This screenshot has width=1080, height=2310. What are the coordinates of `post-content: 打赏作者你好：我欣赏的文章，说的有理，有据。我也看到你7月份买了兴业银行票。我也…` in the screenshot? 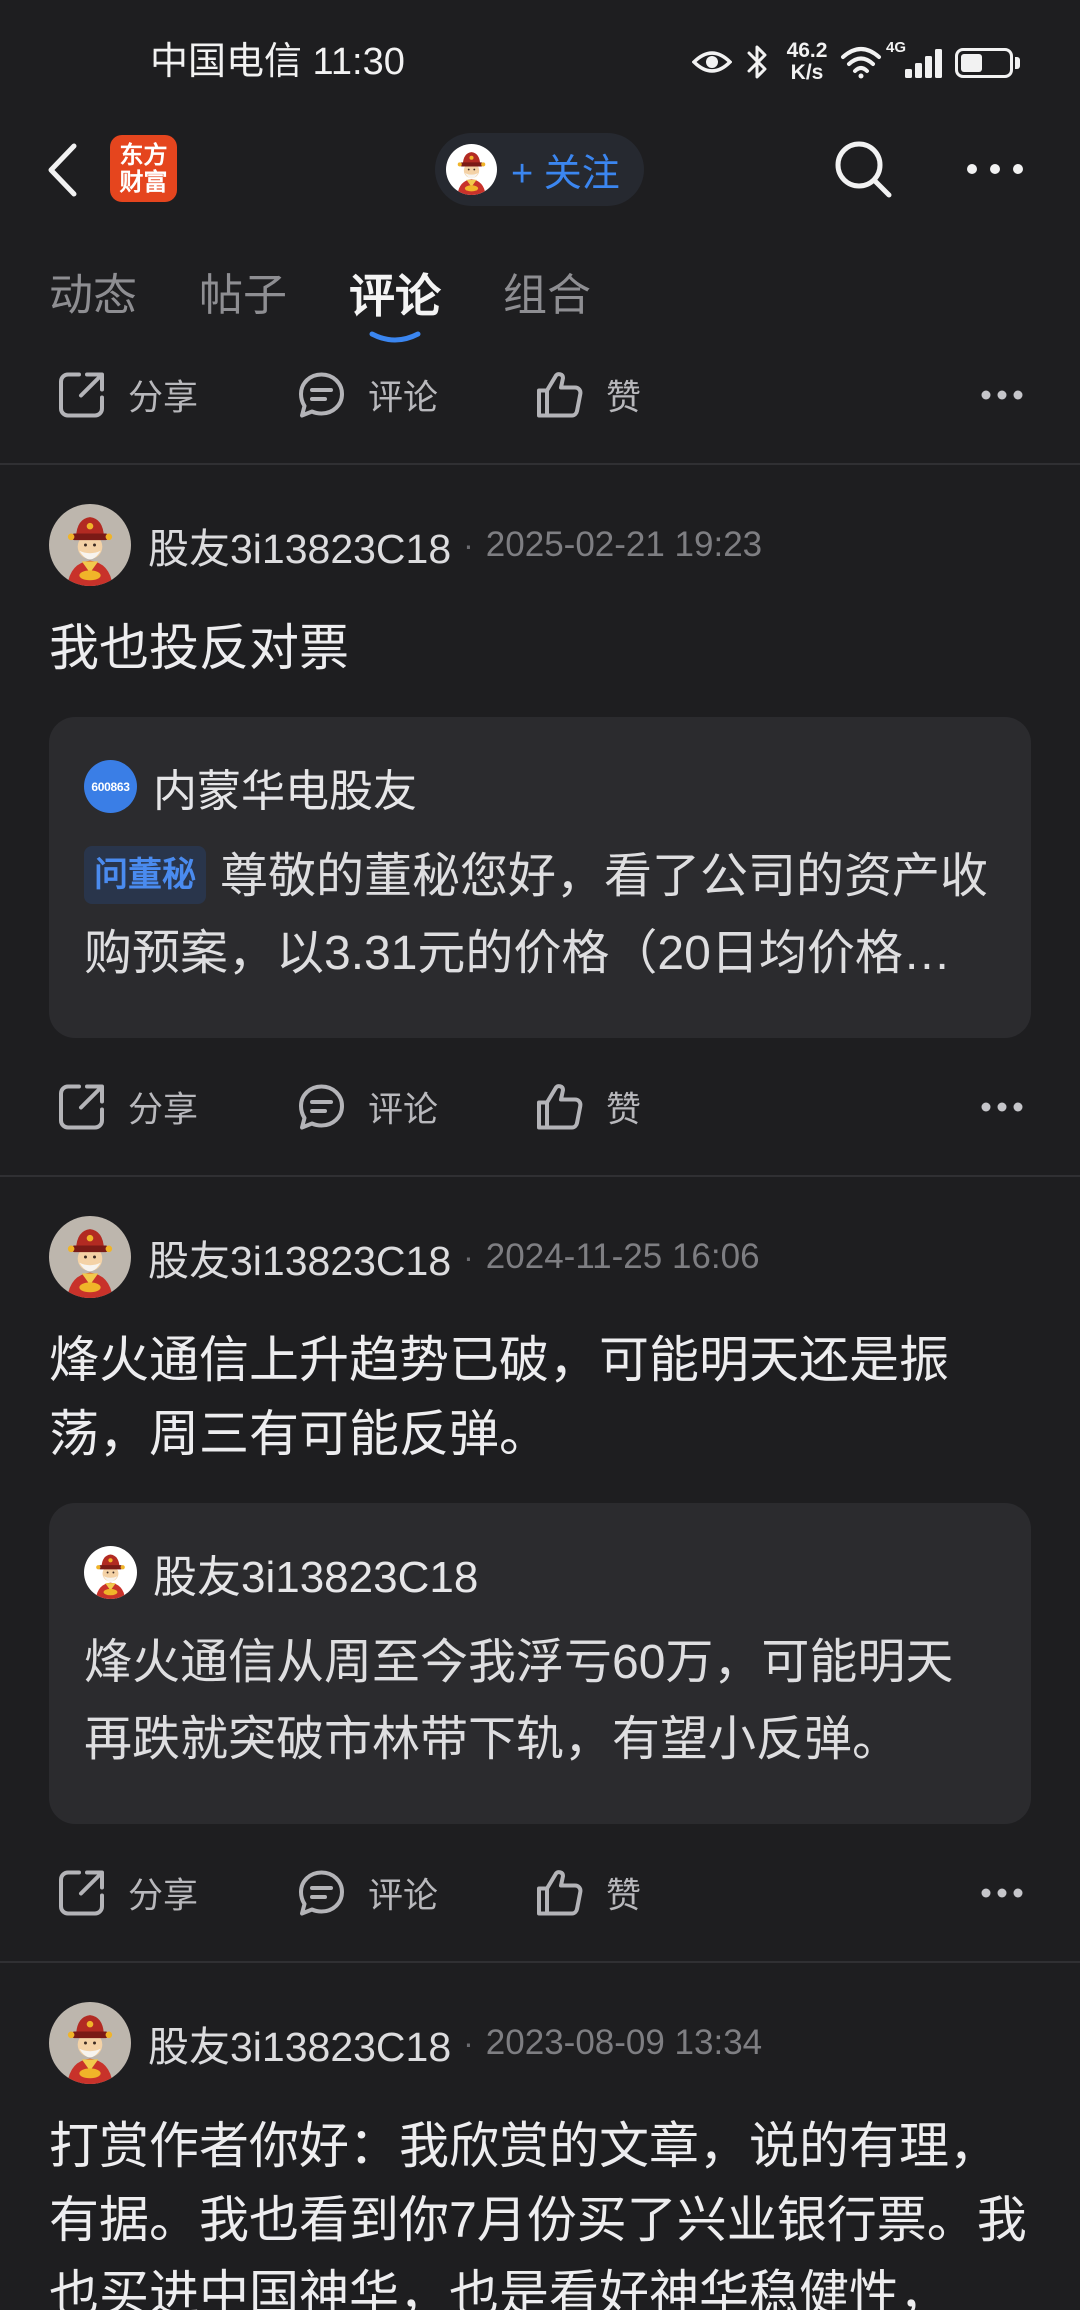 It's located at (540, 2209).